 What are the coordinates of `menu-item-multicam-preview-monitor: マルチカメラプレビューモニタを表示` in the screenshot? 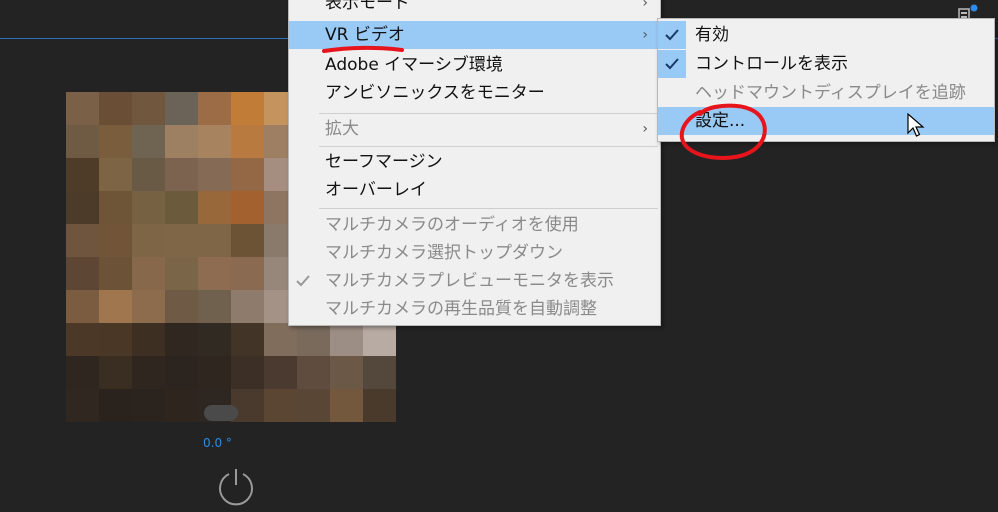 It's located at (474, 281).